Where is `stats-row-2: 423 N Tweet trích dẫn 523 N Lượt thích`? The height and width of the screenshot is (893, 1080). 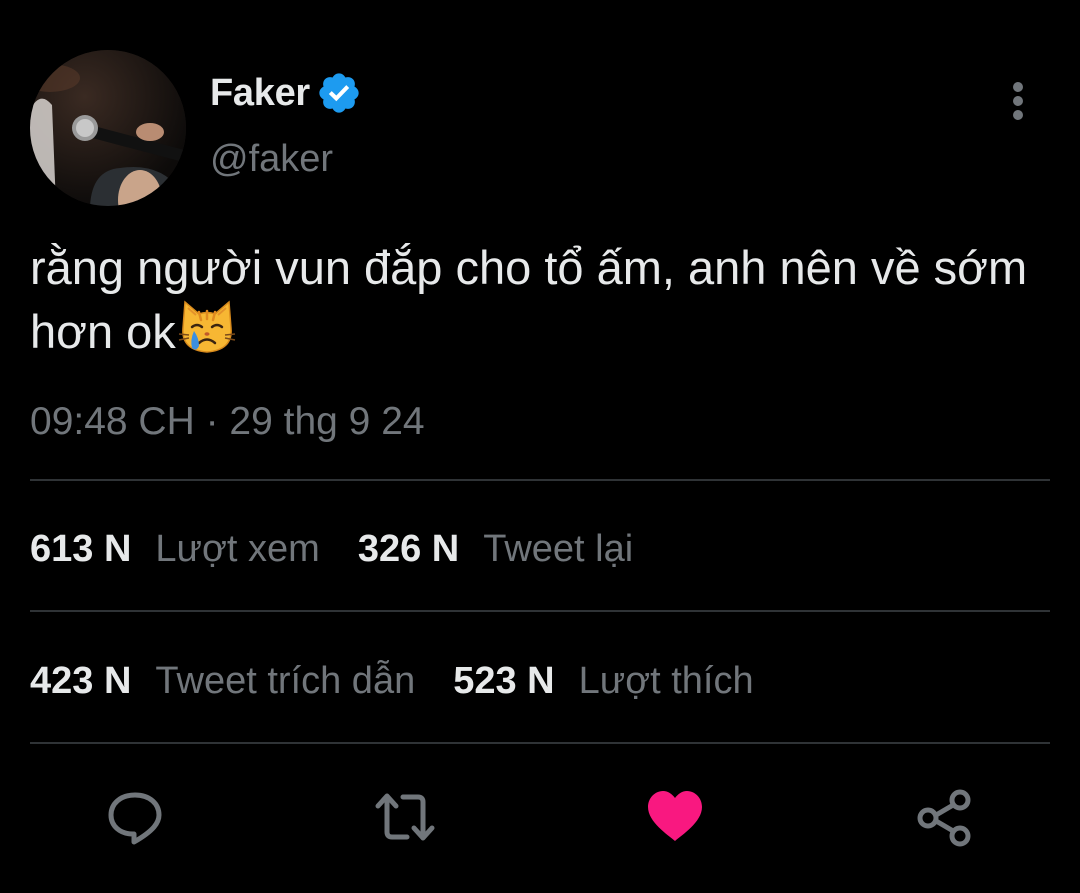 stats-row-2: 423 N Tweet trích dẫn 523 N Lượt thích is located at coordinates (392, 681).